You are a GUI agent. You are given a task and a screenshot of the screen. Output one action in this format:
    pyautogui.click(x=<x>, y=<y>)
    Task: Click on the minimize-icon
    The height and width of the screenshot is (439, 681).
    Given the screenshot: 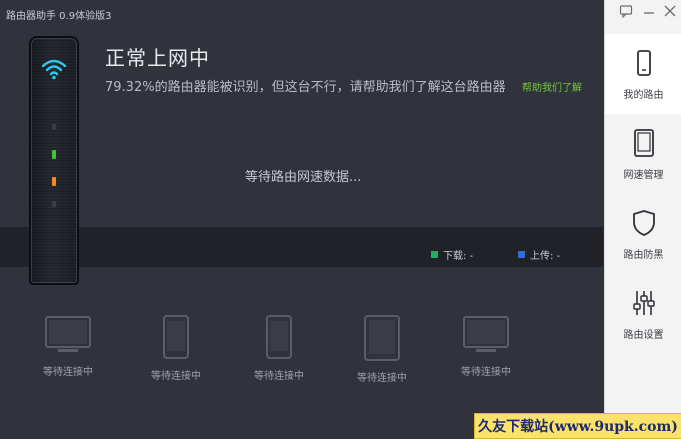 What is the action you would take?
    pyautogui.click(x=649, y=11)
    